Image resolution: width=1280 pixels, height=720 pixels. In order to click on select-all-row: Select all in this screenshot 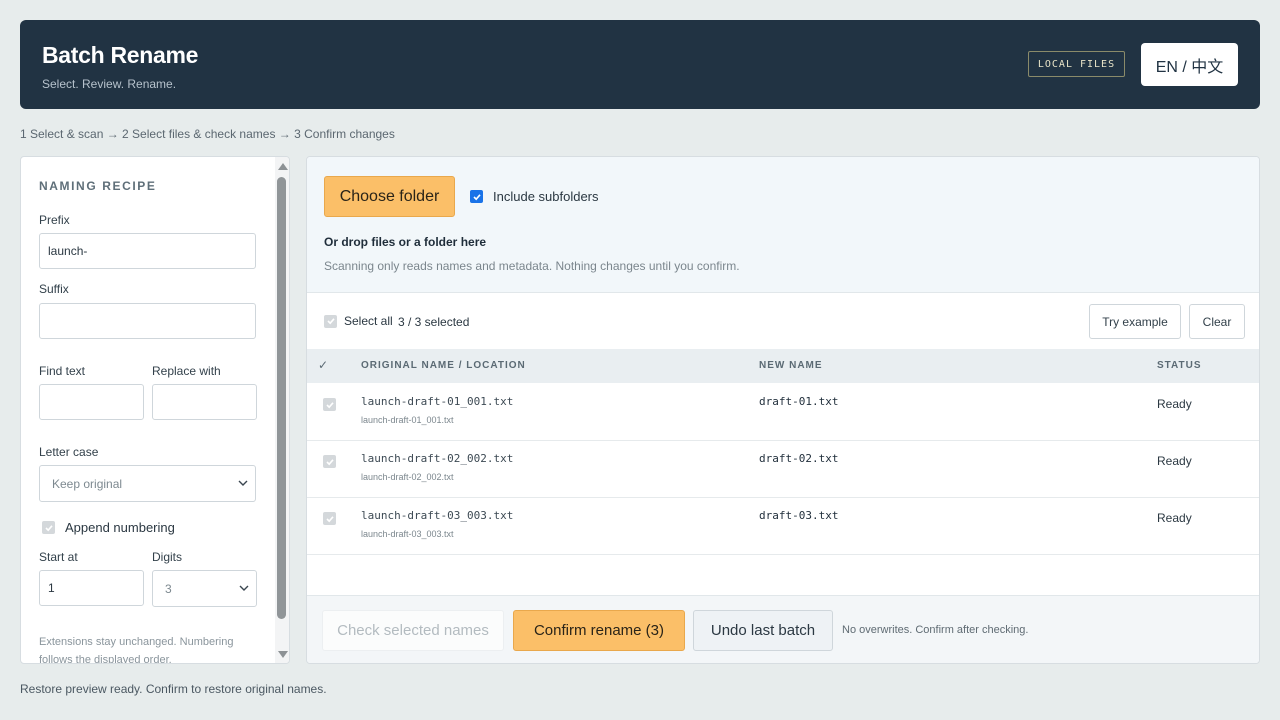, I will do `click(358, 321)`.